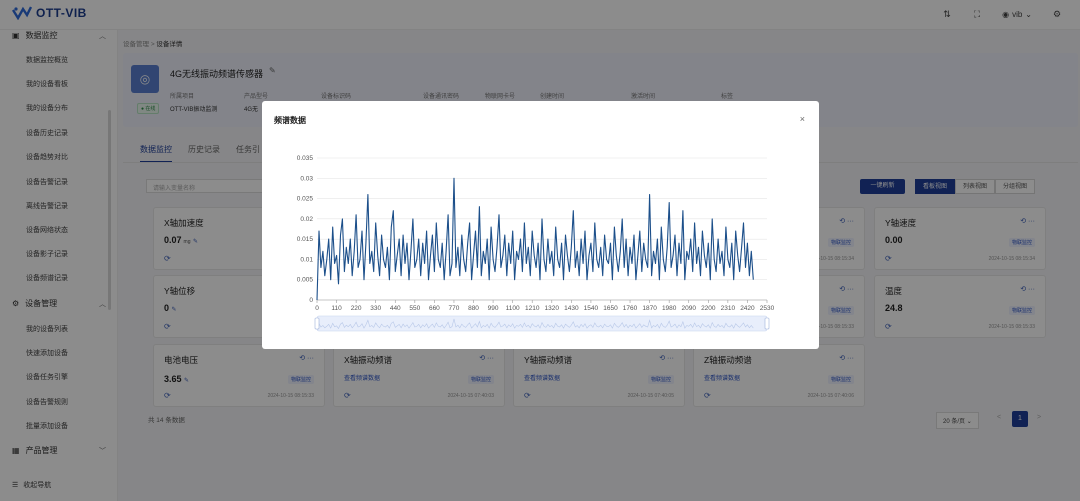 The height and width of the screenshot is (501, 1080). I want to click on x-tick-label: 1980, so click(669, 308).